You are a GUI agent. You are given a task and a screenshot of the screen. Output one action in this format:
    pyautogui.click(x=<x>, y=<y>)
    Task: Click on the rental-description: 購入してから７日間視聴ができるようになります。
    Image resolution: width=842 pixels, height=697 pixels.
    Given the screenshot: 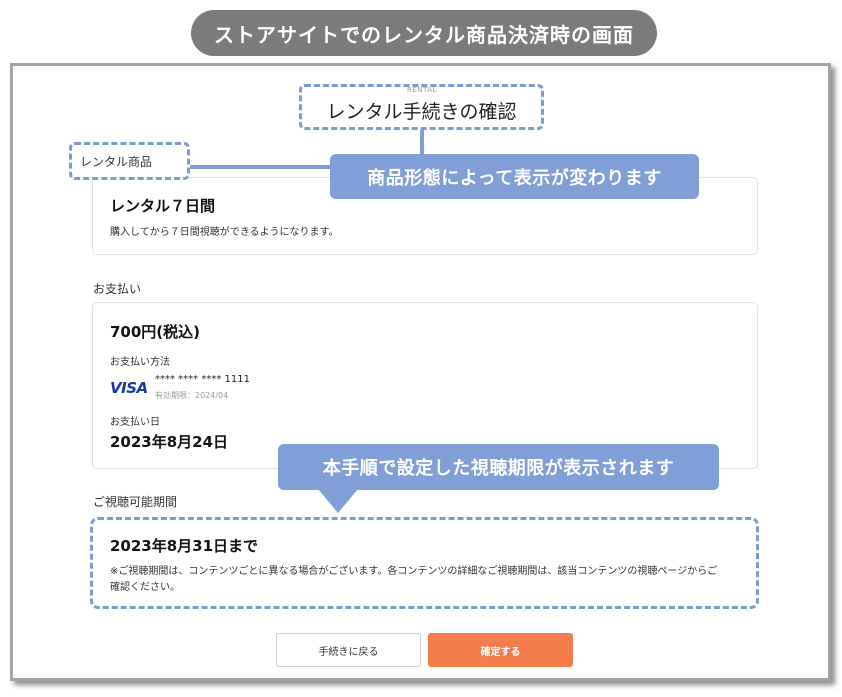 What is the action you would take?
    pyautogui.click(x=224, y=232)
    